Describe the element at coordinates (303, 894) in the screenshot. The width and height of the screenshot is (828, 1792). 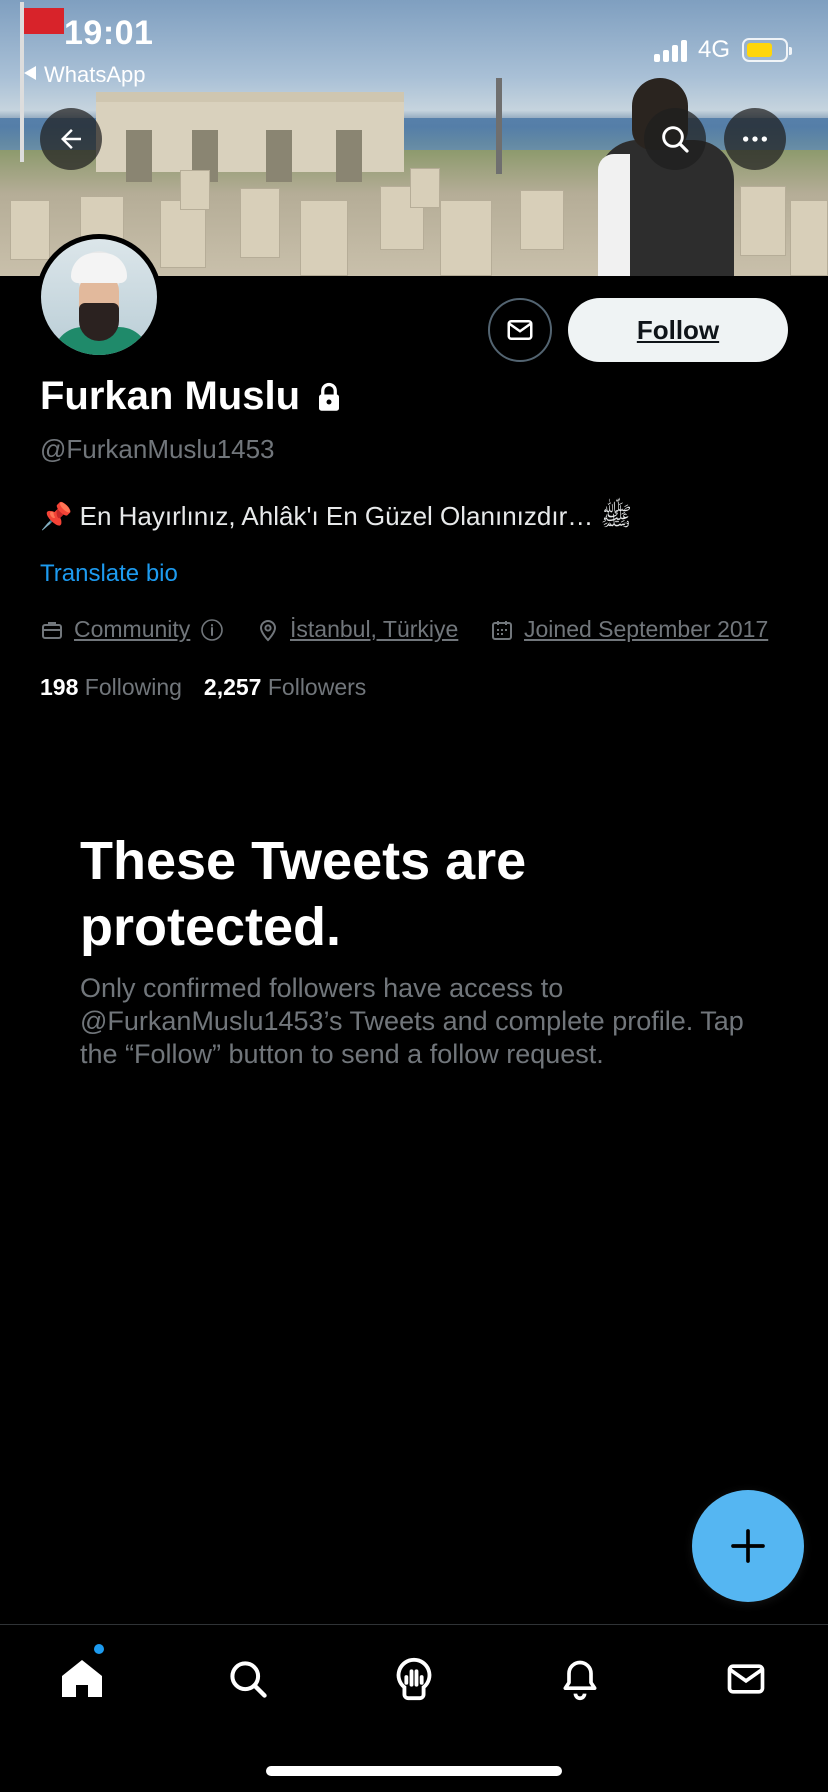
I see `protected-title: These Tweets are protected.` at that location.